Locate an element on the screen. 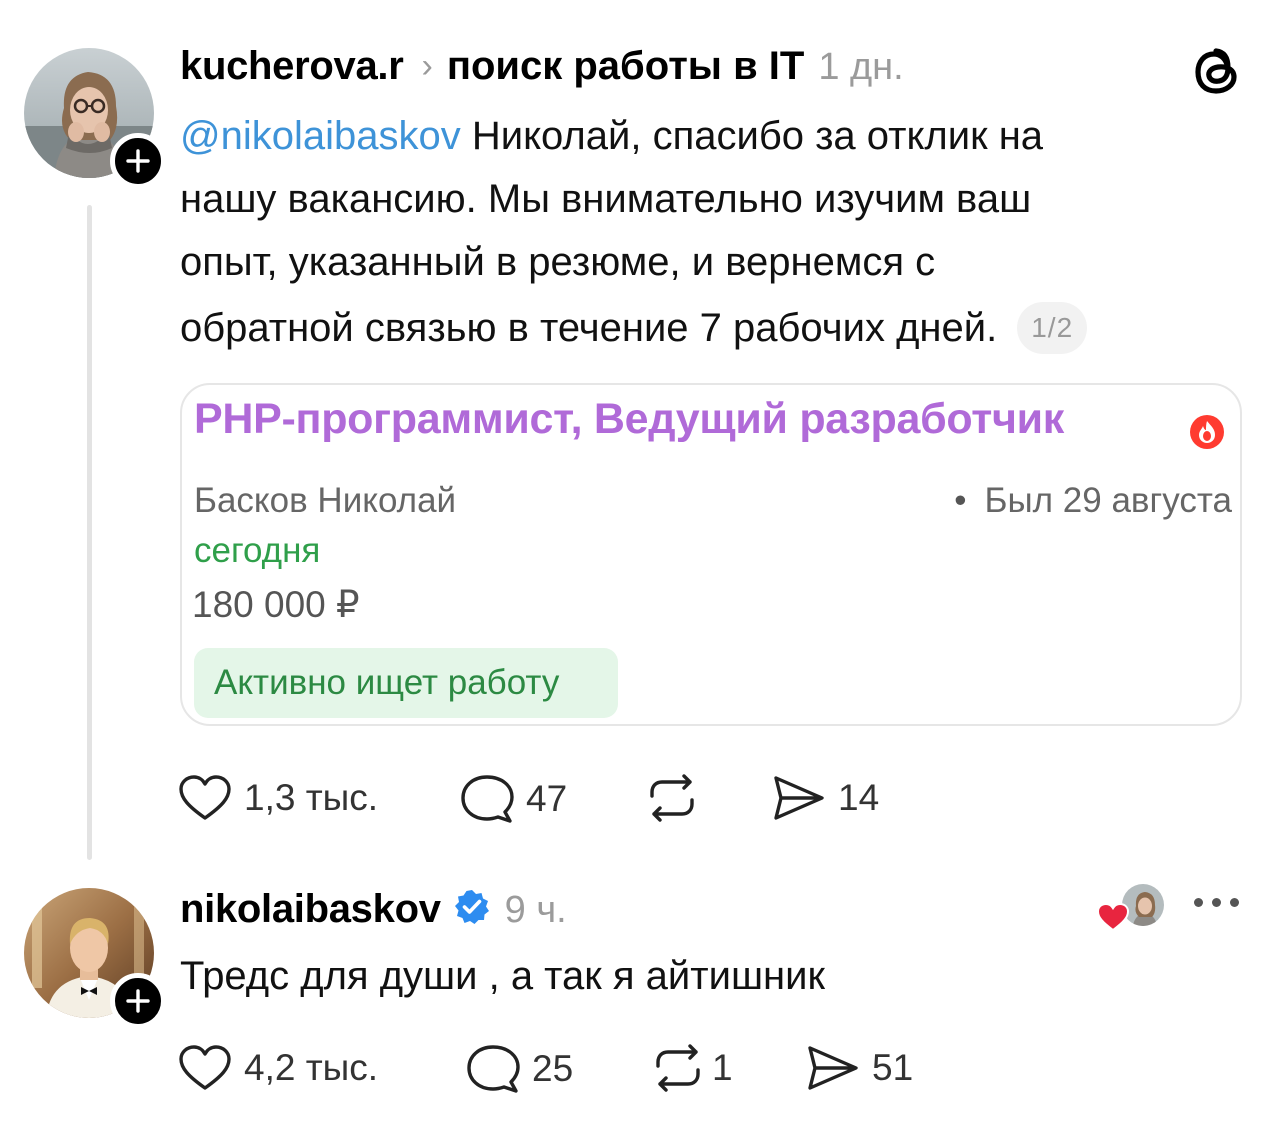 This screenshot has width=1280, height=1133. comment-button: 25 is located at coordinates (519, 1069).